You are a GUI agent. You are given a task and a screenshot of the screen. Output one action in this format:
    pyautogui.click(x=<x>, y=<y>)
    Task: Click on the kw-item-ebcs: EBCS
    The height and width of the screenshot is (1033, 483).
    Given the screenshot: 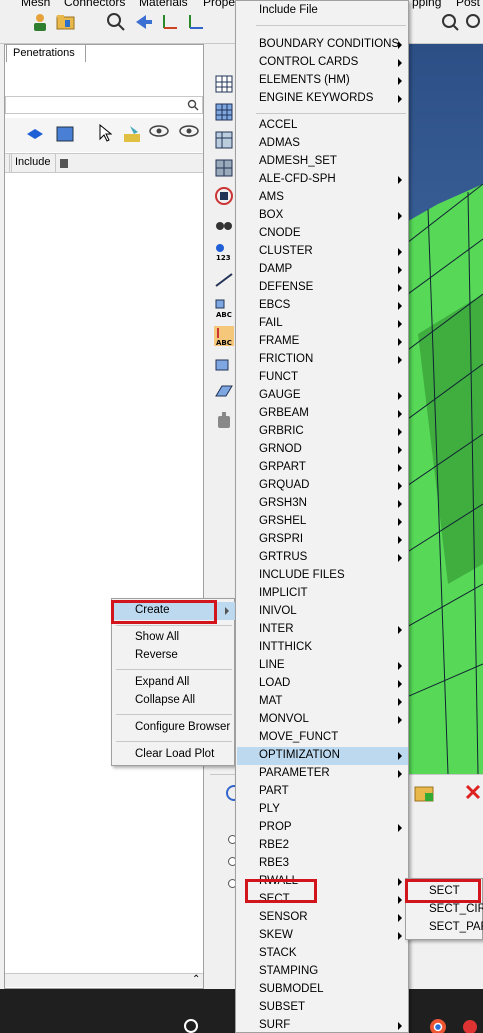 What is the action you would take?
    pyautogui.click(x=322, y=306)
    